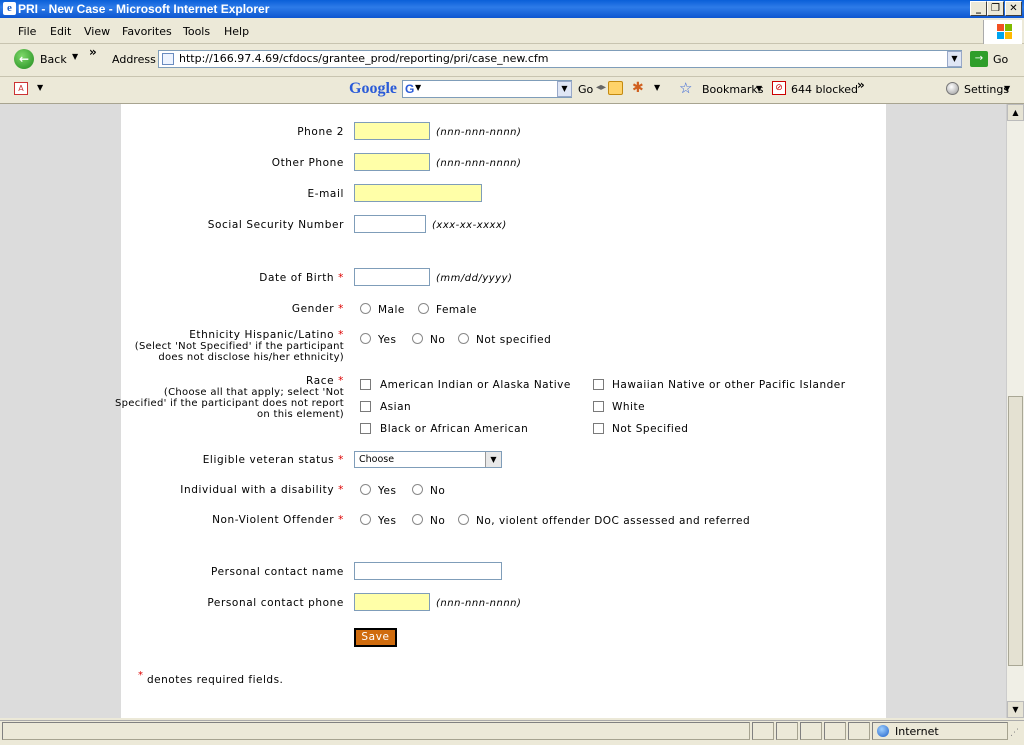  I want to click on dob-label: Date of Birth *, so click(301, 278).